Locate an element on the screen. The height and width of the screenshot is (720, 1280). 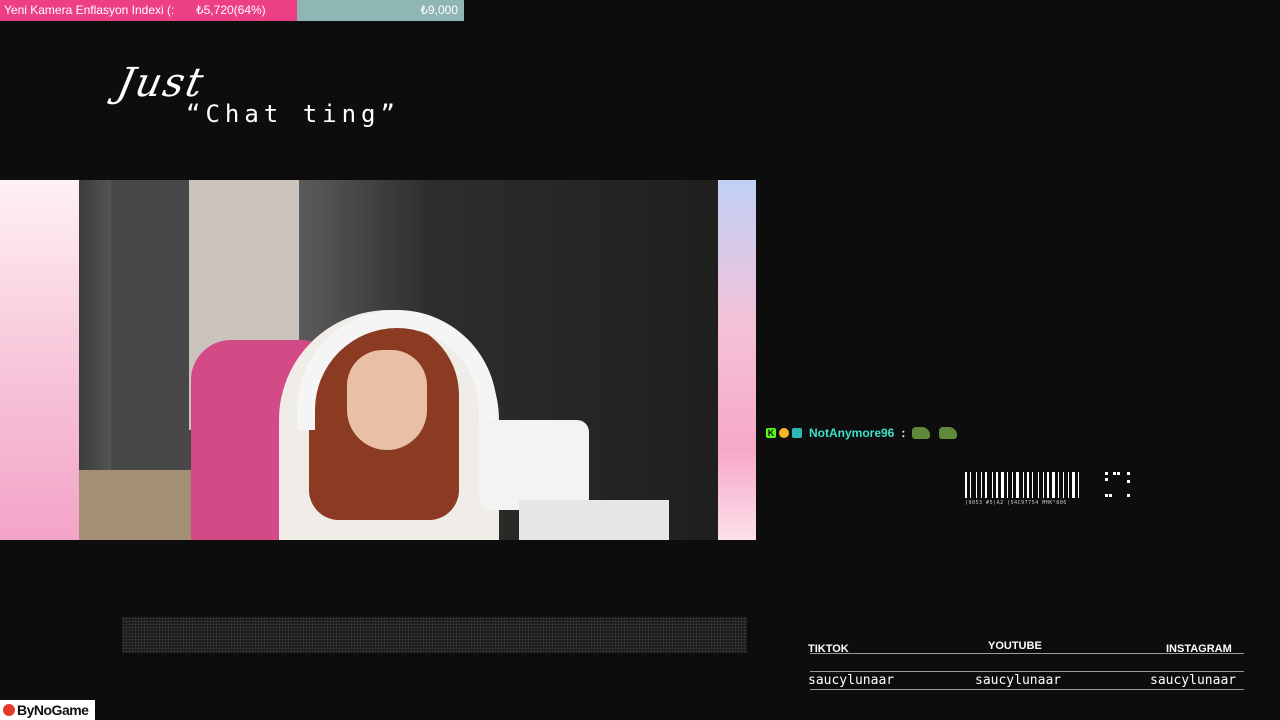
webcam-mic-arm is located at coordinates (594, 520).